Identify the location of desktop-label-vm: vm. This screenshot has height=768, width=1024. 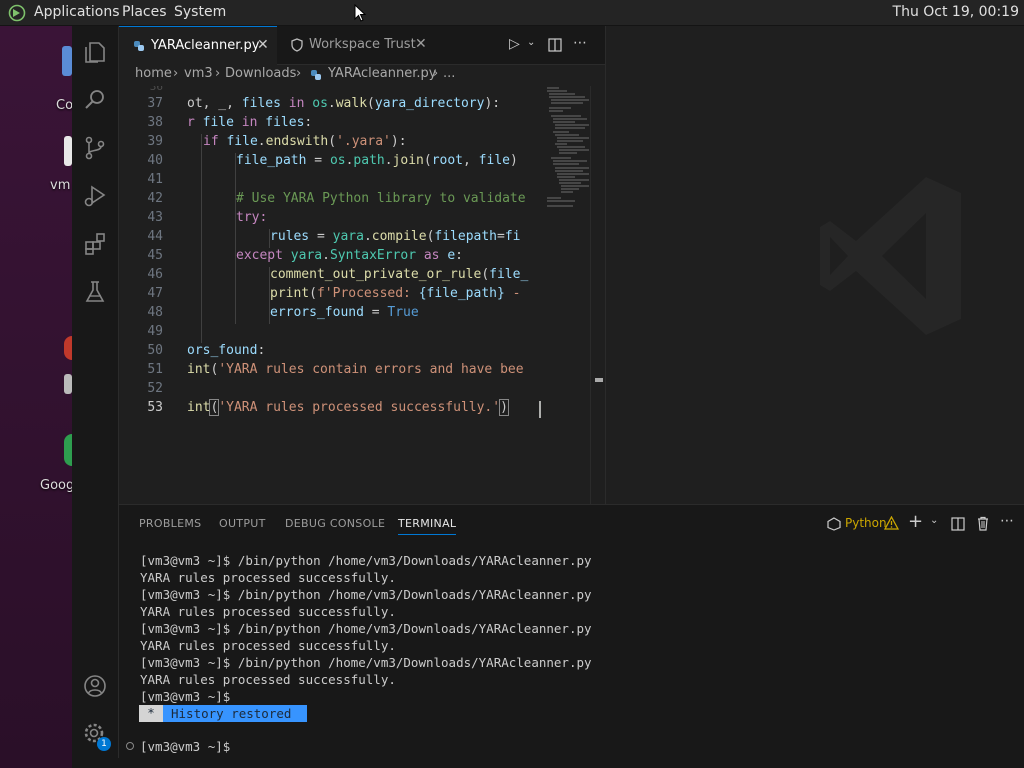
(60, 185).